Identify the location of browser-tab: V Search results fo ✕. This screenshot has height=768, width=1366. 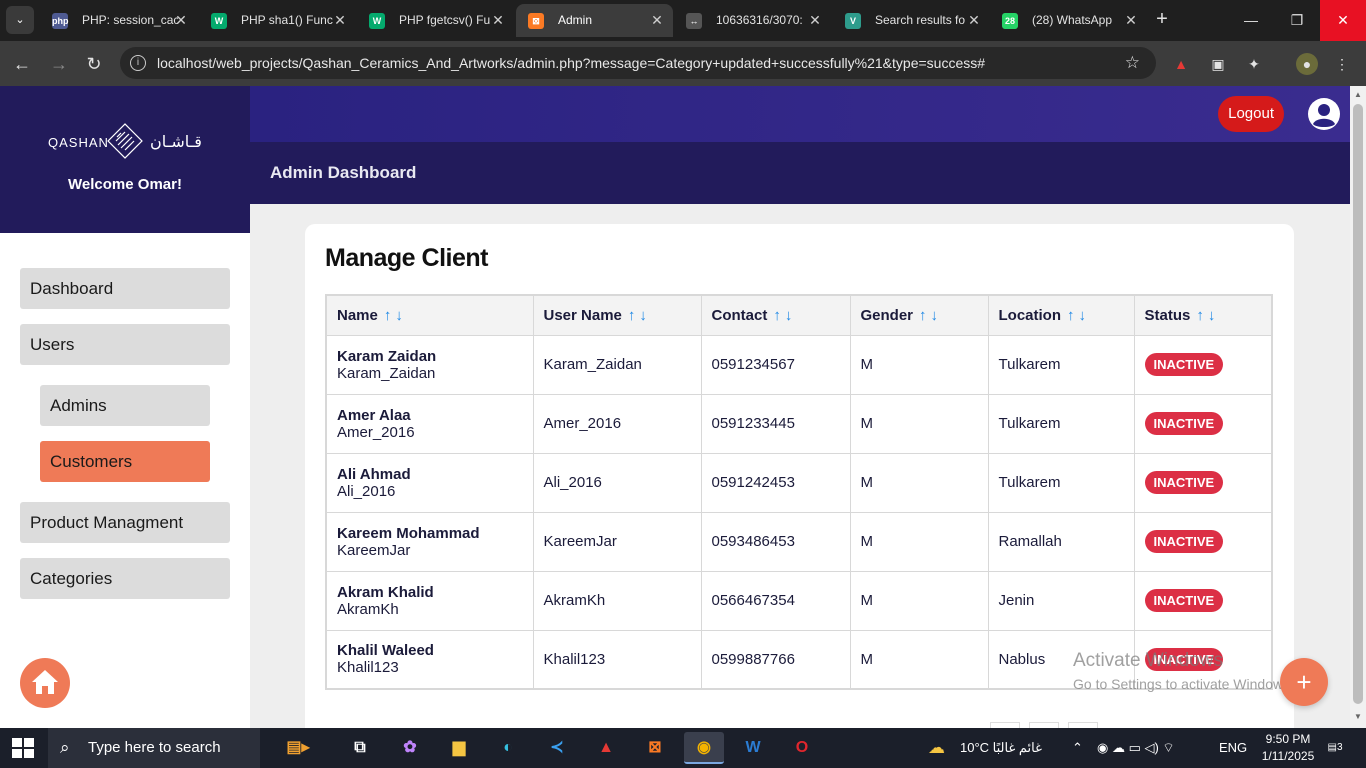
(911, 20).